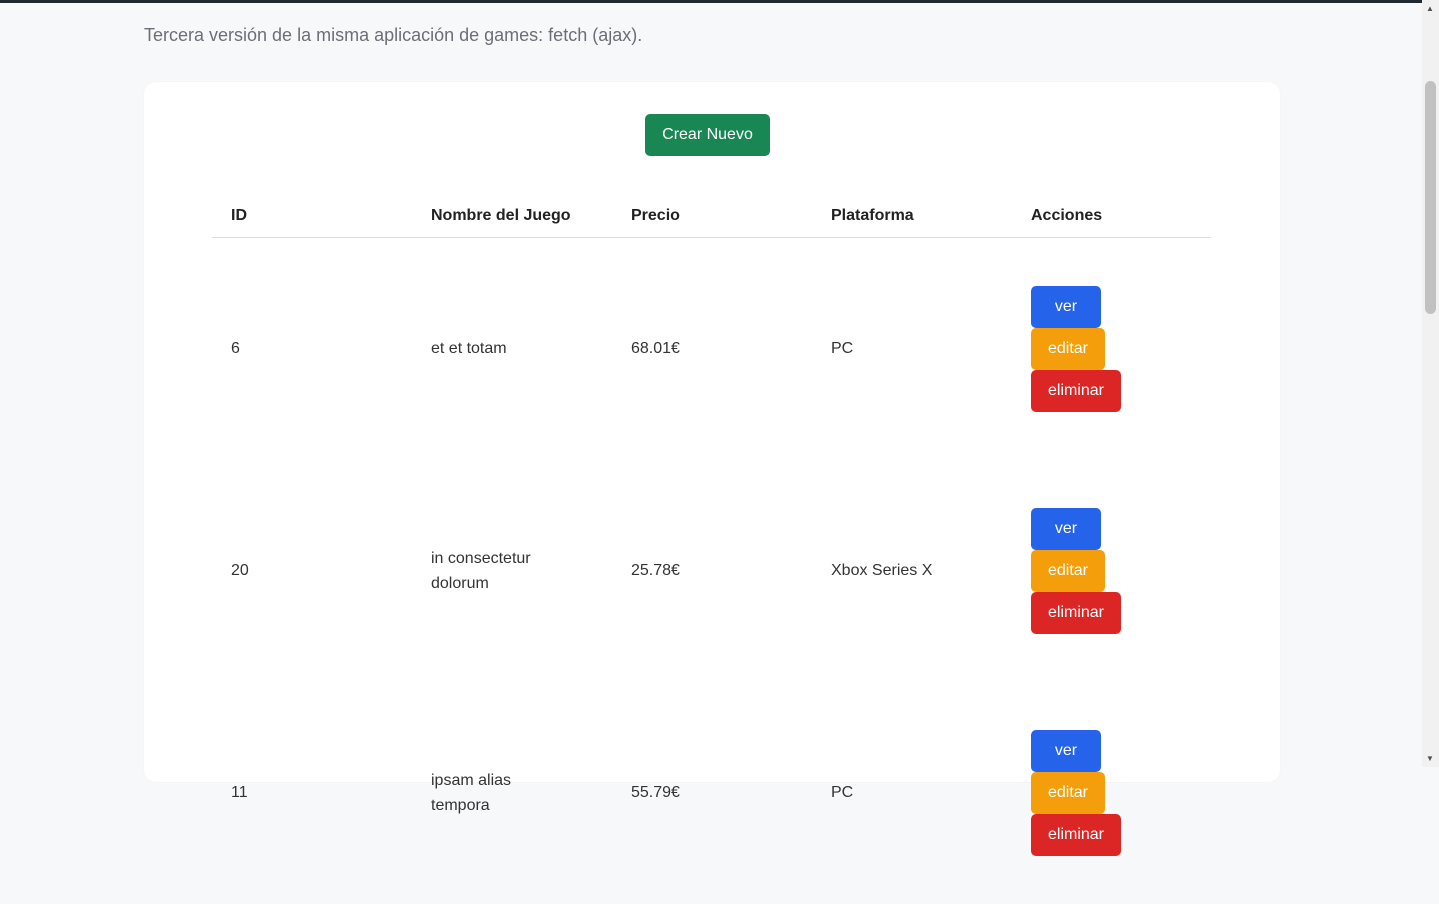  I want to click on cell-name: et et totam, so click(512, 348).